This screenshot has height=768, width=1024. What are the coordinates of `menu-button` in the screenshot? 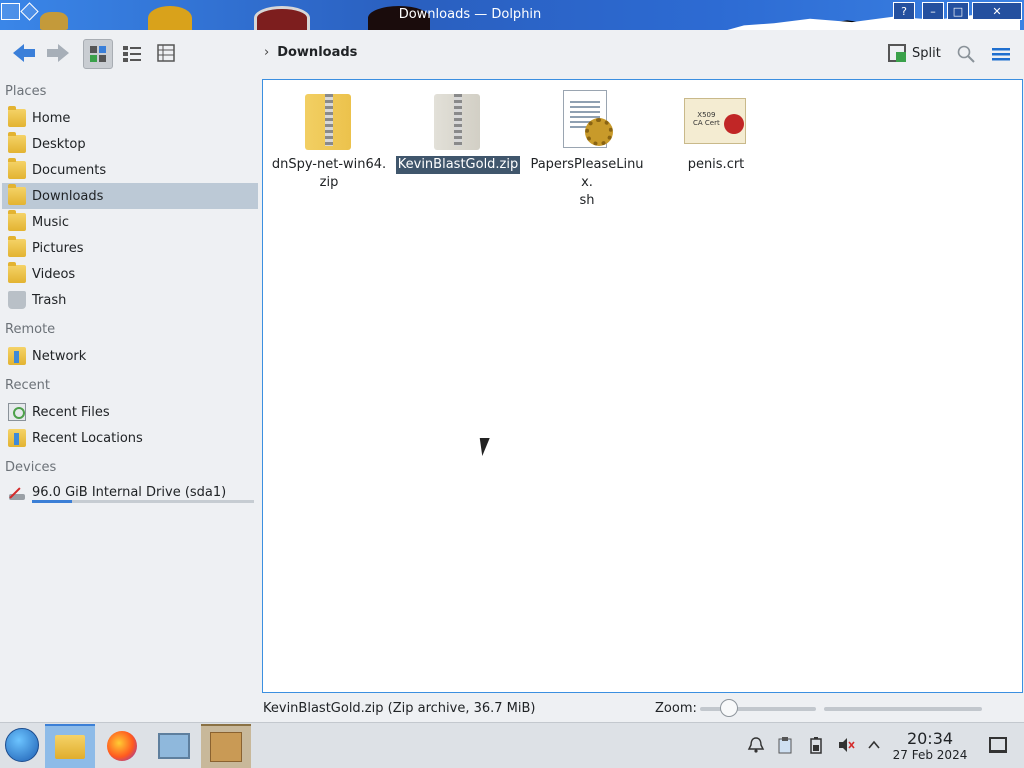 It's located at (1001, 54).